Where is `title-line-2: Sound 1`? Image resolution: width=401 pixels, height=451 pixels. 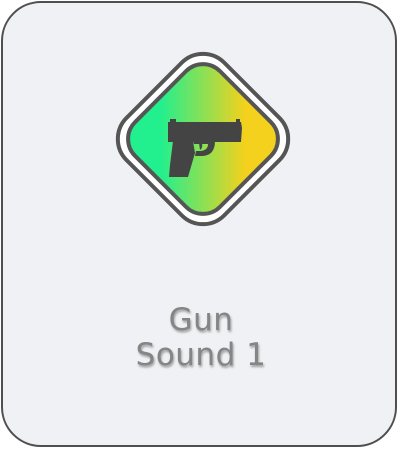 title-line-2: Sound 1 is located at coordinates (201, 355).